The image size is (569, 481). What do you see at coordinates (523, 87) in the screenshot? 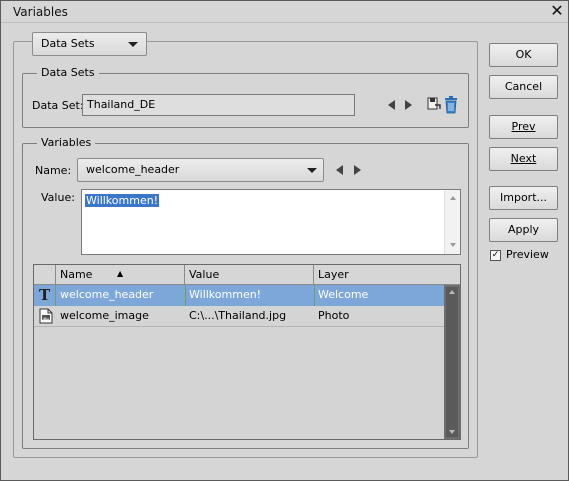
I see `cancel-button: Cancel` at bounding box center [523, 87].